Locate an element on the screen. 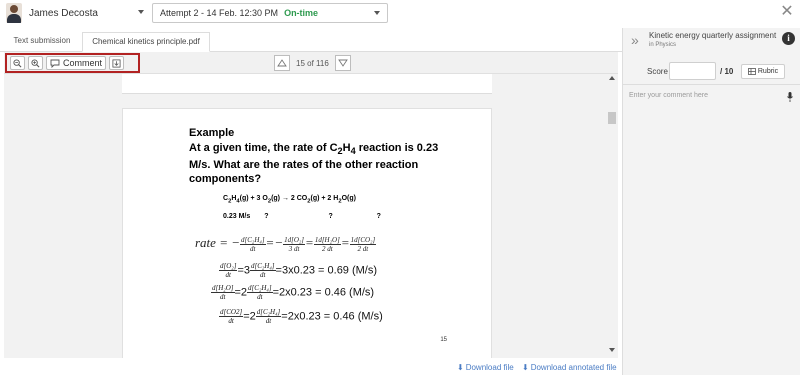 The height and width of the screenshot is (375, 800). zoom-in-icon is located at coordinates (35, 62).